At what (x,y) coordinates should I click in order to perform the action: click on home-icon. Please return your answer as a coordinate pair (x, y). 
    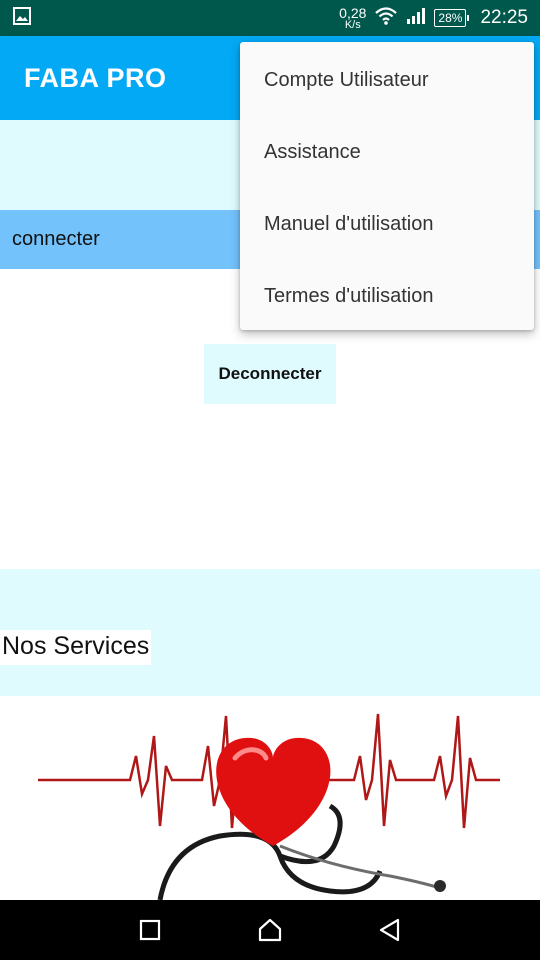
    Looking at the image, I should click on (270, 930).